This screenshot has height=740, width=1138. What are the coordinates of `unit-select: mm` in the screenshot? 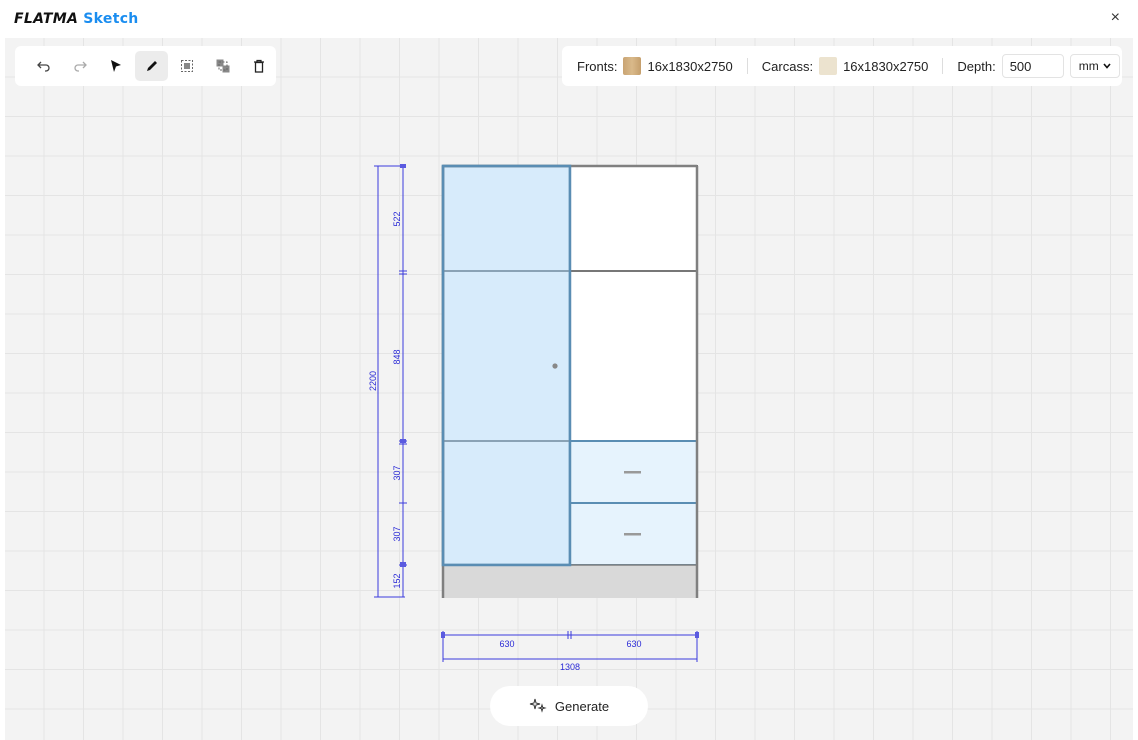 It's located at (1094, 66).